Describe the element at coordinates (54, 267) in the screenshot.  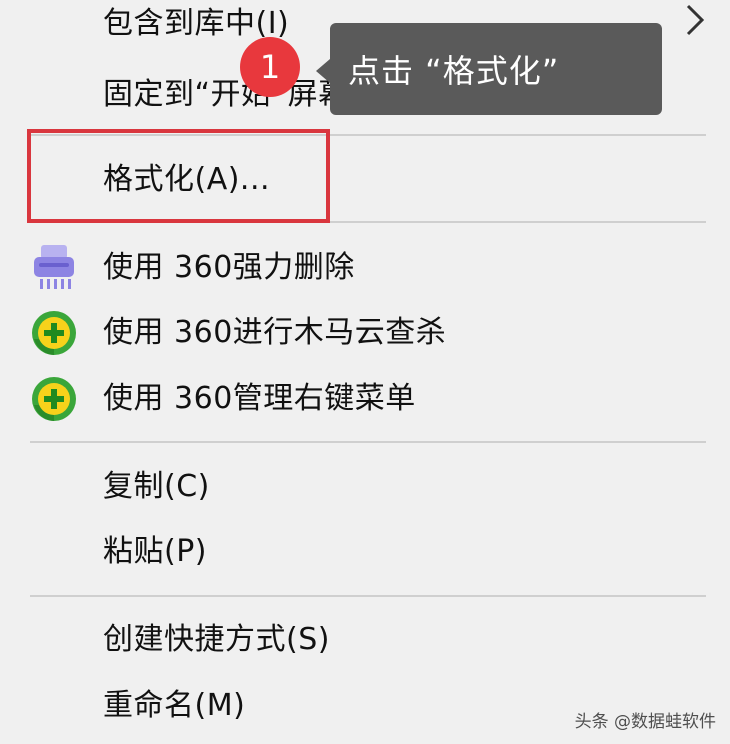
I see `shredder-icon` at that location.